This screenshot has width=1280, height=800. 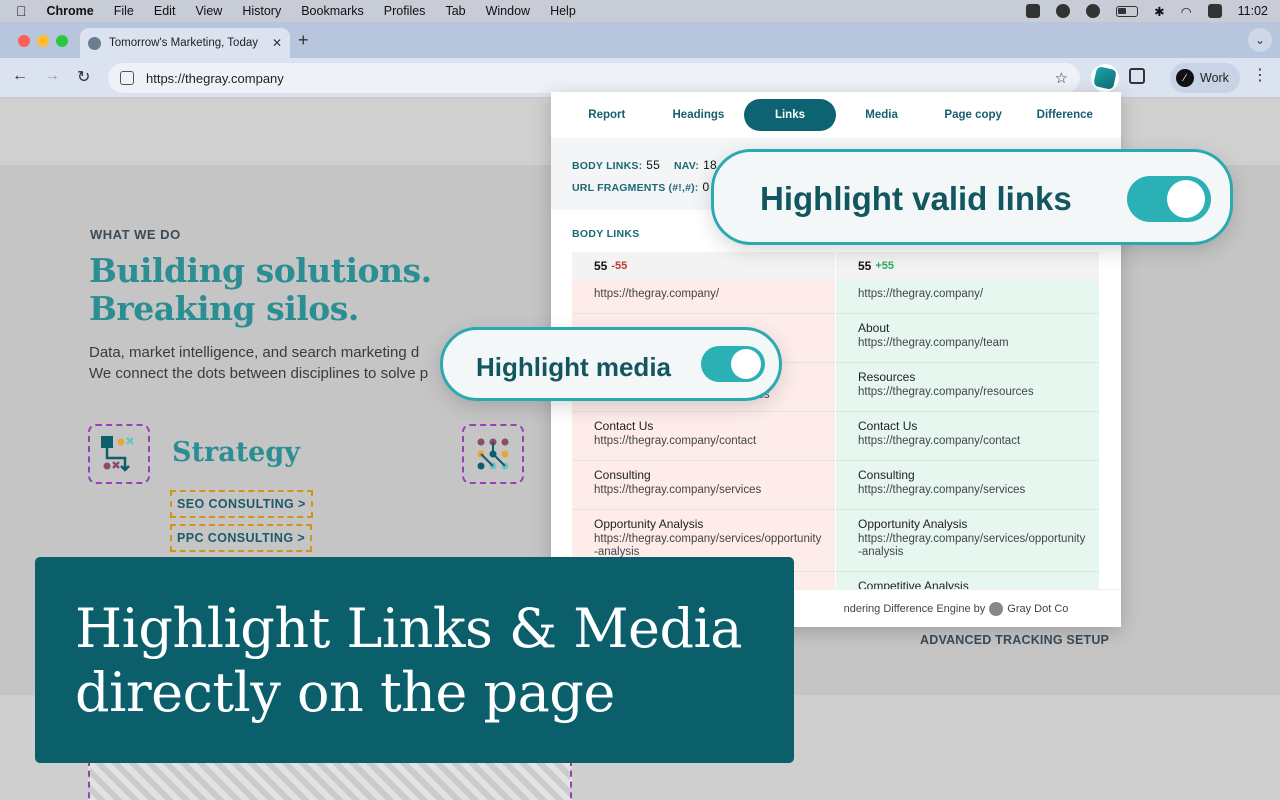 What do you see at coordinates (914, 608) in the screenshot?
I see `footer-text: ndering Difference Engine by` at bounding box center [914, 608].